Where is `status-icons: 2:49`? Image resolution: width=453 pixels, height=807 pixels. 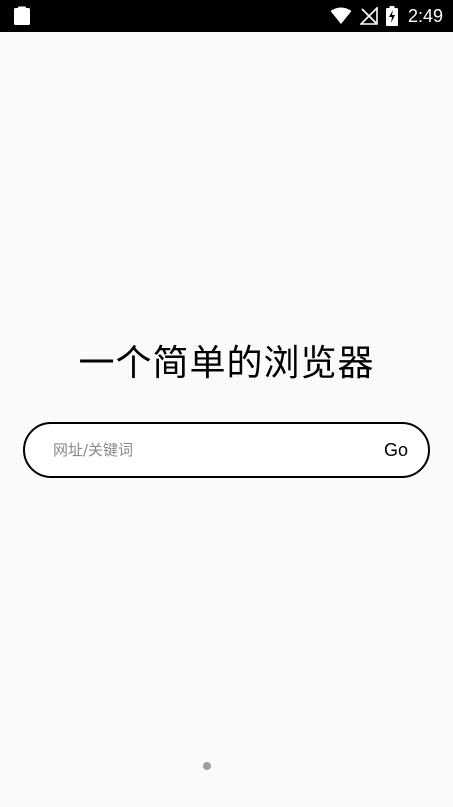
status-icons: 2:49 is located at coordinates (386, 16).